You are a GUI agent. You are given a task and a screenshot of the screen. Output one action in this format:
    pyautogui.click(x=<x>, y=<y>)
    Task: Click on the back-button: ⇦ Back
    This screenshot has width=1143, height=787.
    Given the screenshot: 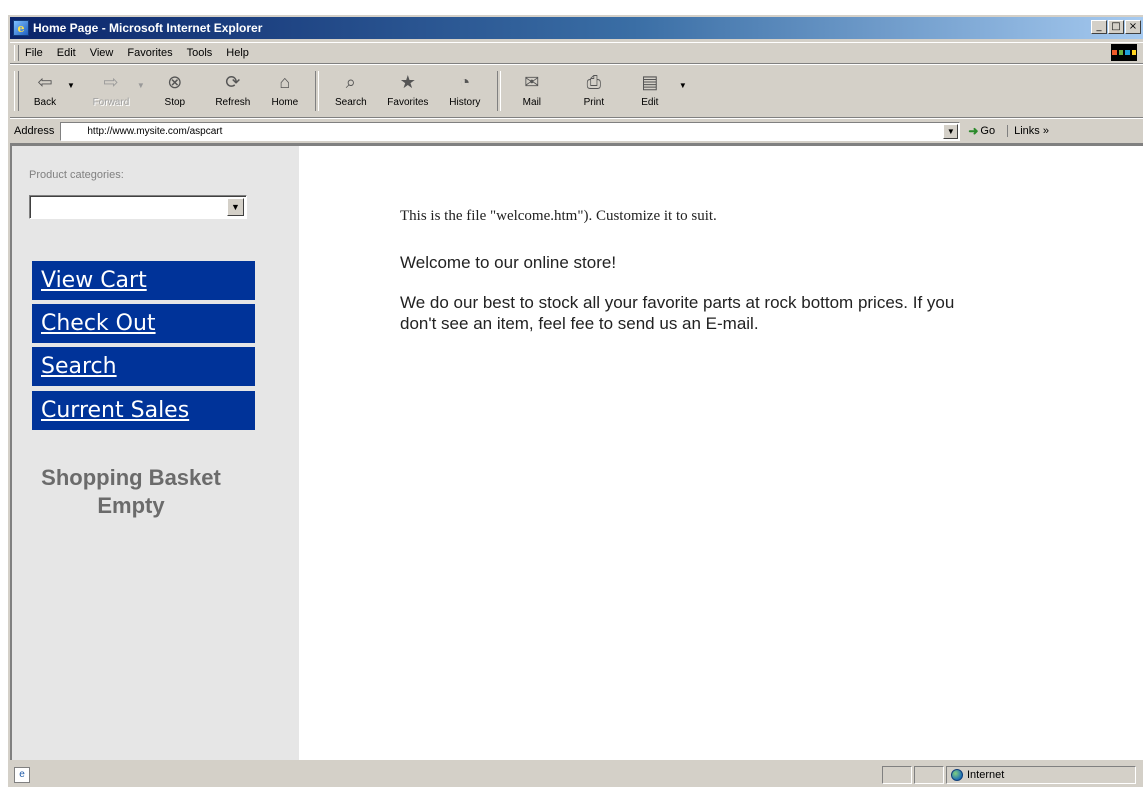 What is the action you would take?
    pyautogui.click(x=45, y=91)
    